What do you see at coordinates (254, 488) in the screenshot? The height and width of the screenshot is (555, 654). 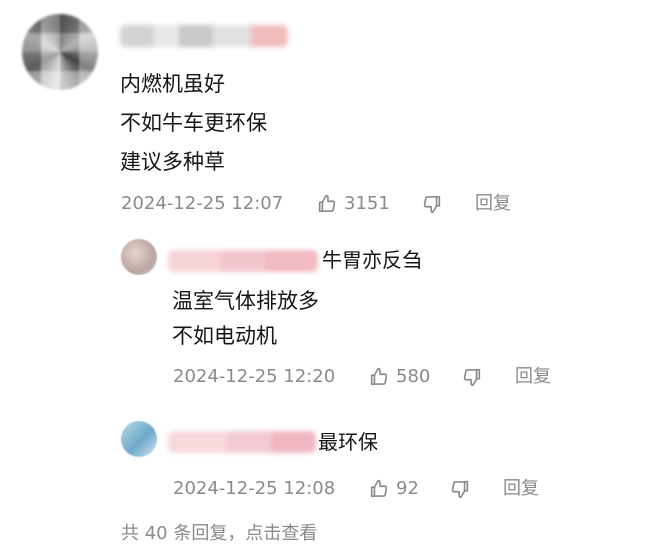 I see `reply-timestamp: 2024-12-25 12:08` at bounding box center [254, 488].